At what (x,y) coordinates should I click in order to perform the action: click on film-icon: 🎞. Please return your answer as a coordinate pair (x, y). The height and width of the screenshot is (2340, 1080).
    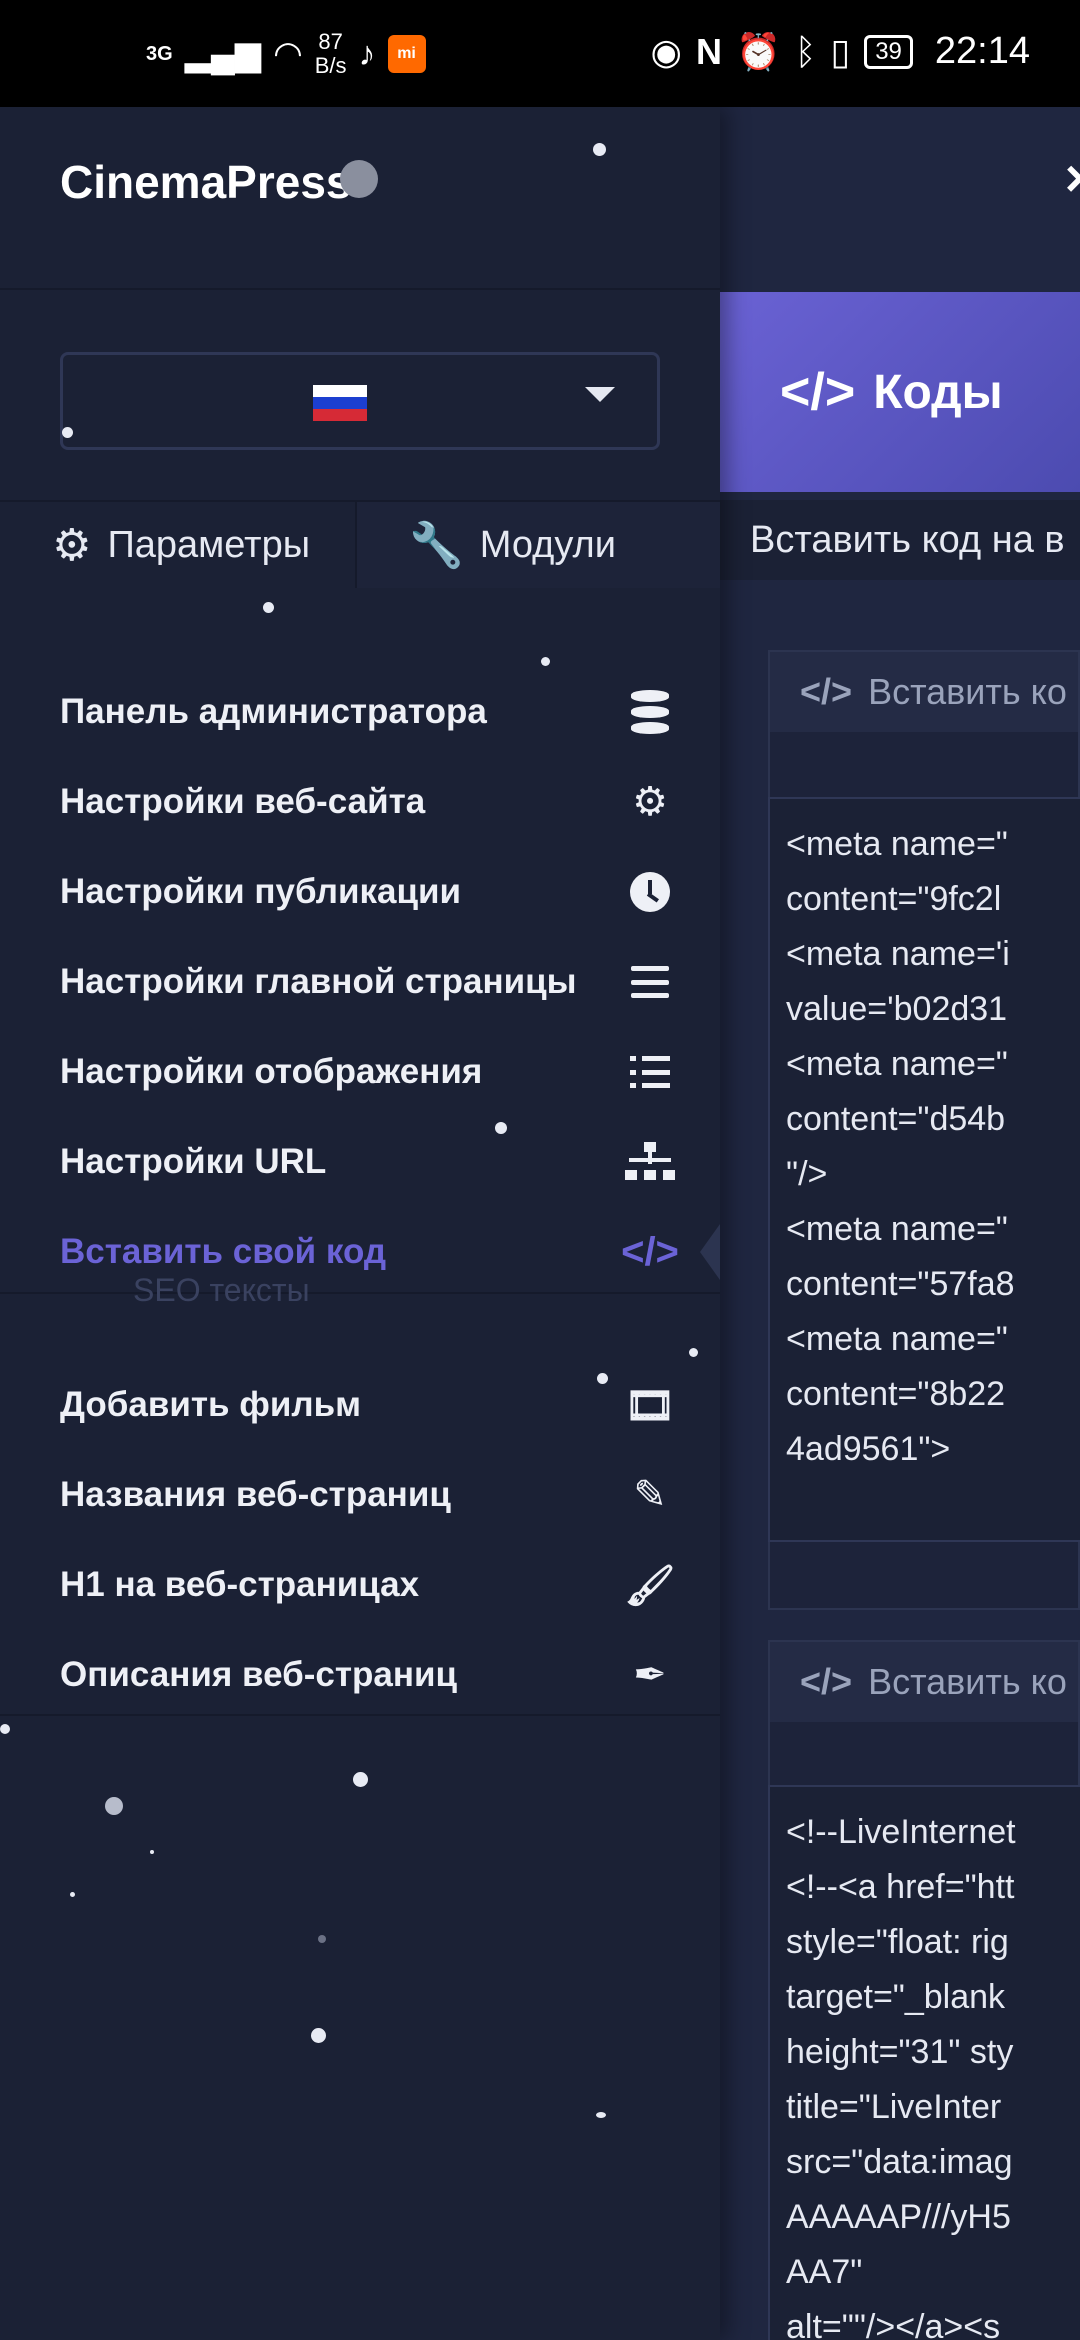
    Looking at the image, I should click on (650, 1405).